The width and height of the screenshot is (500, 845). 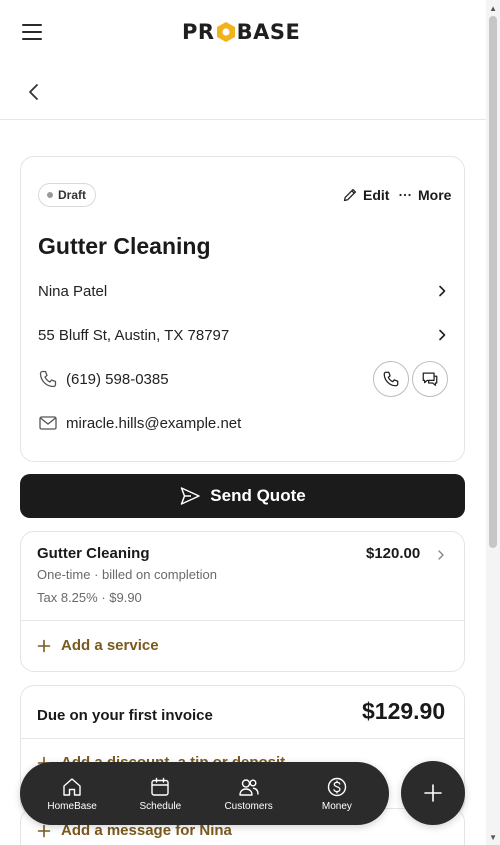 What do you see at coordinates (160, 806) in the screenshot?
I see `nav-label: Schedule` at bounding box center [160, 806].